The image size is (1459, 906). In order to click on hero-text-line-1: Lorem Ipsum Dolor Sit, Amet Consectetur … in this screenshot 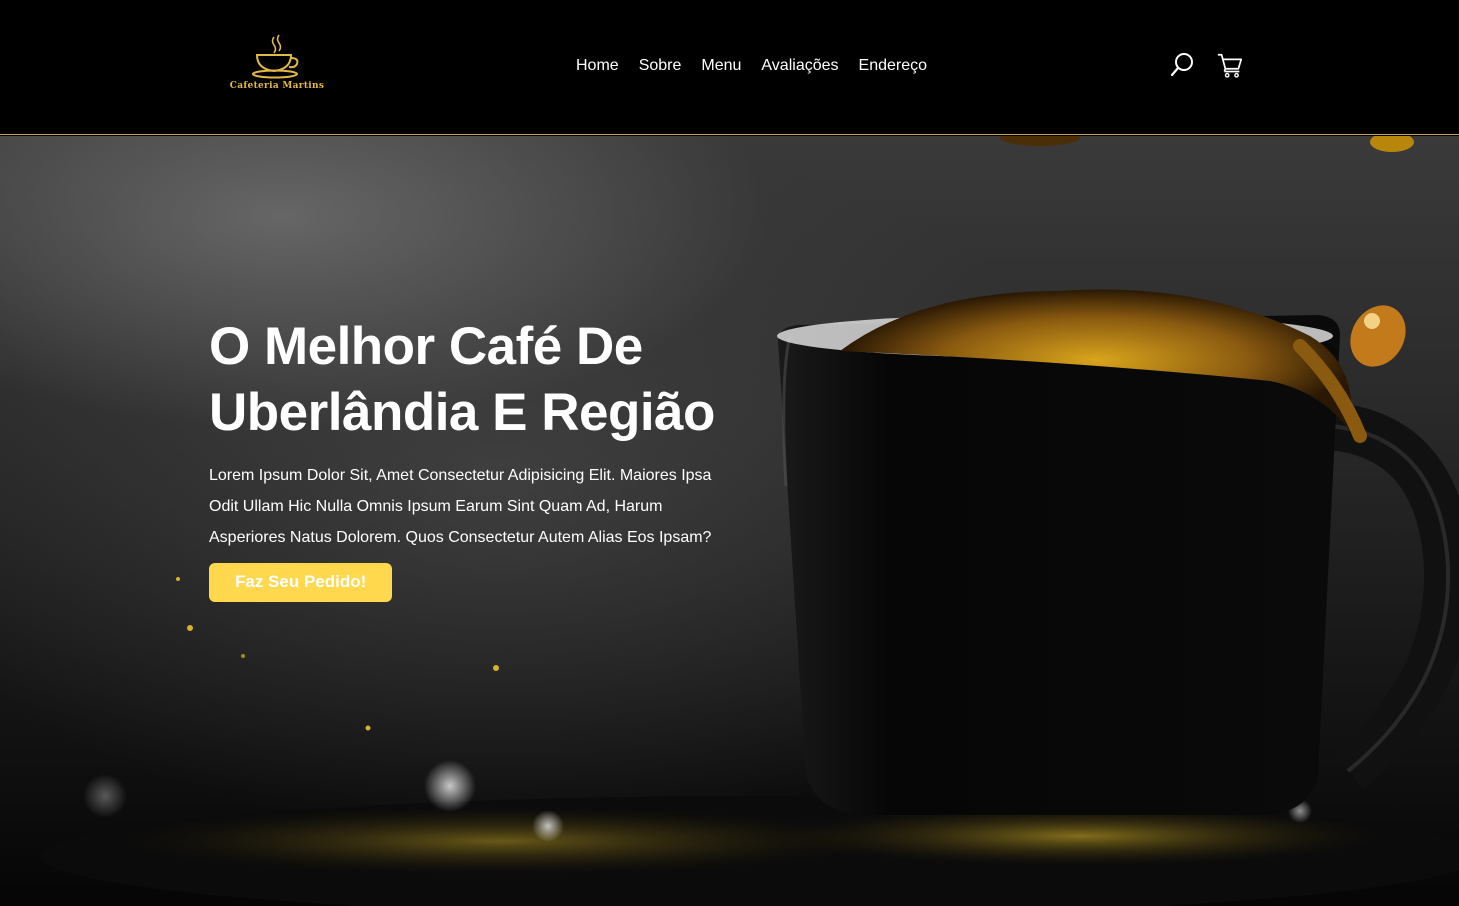, I will do `click(460, 475)`.